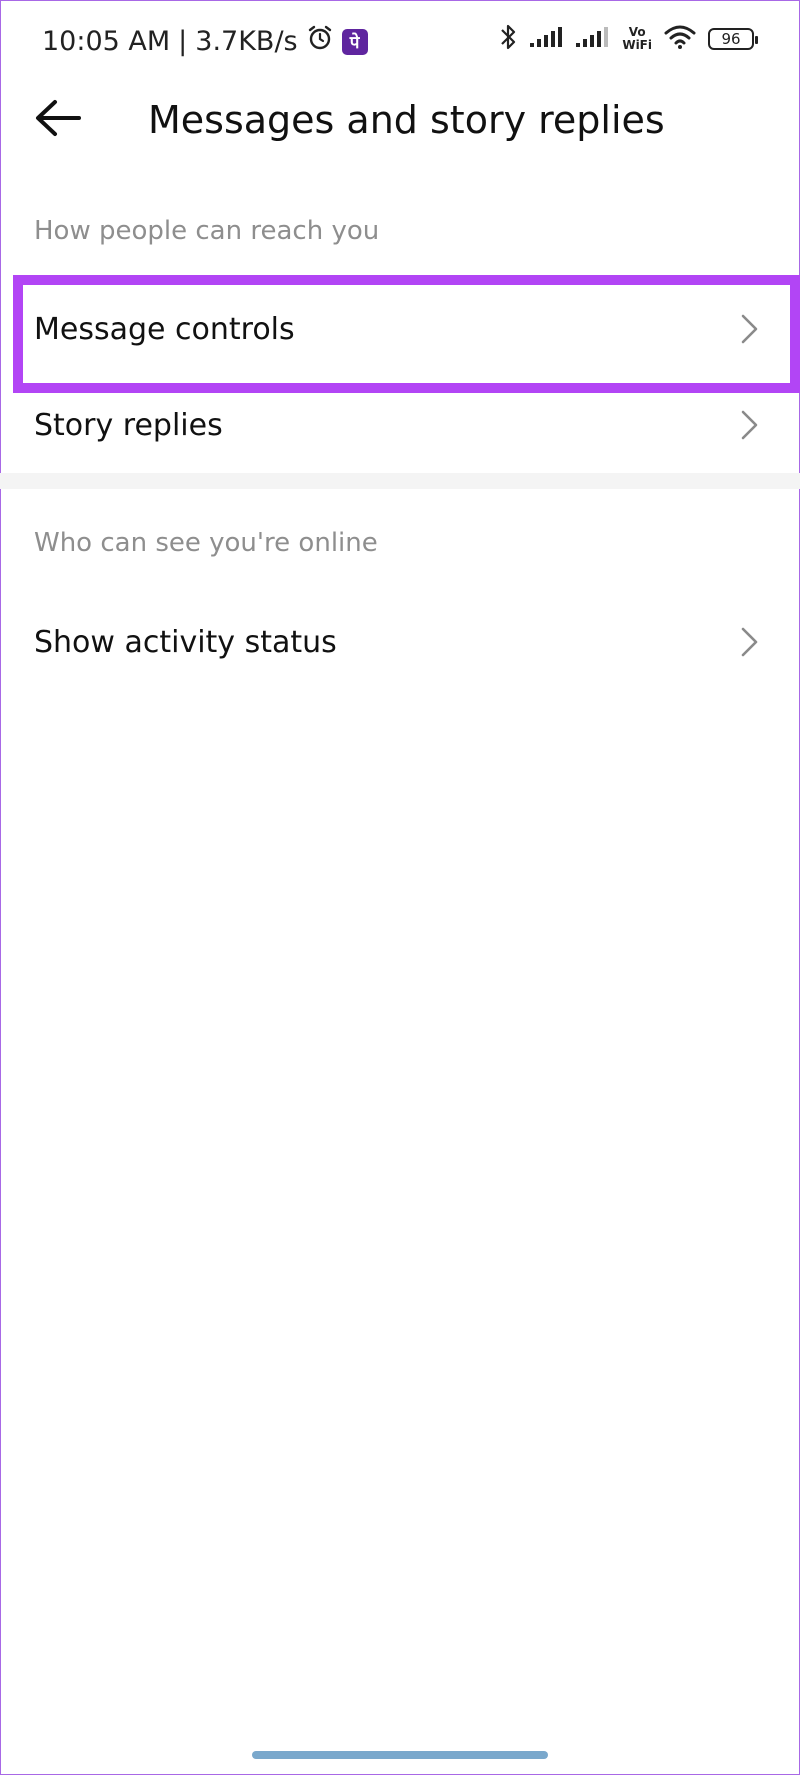 The image size is (800, 1775). I want to click on arrow-left-icon, so click(58, 120).